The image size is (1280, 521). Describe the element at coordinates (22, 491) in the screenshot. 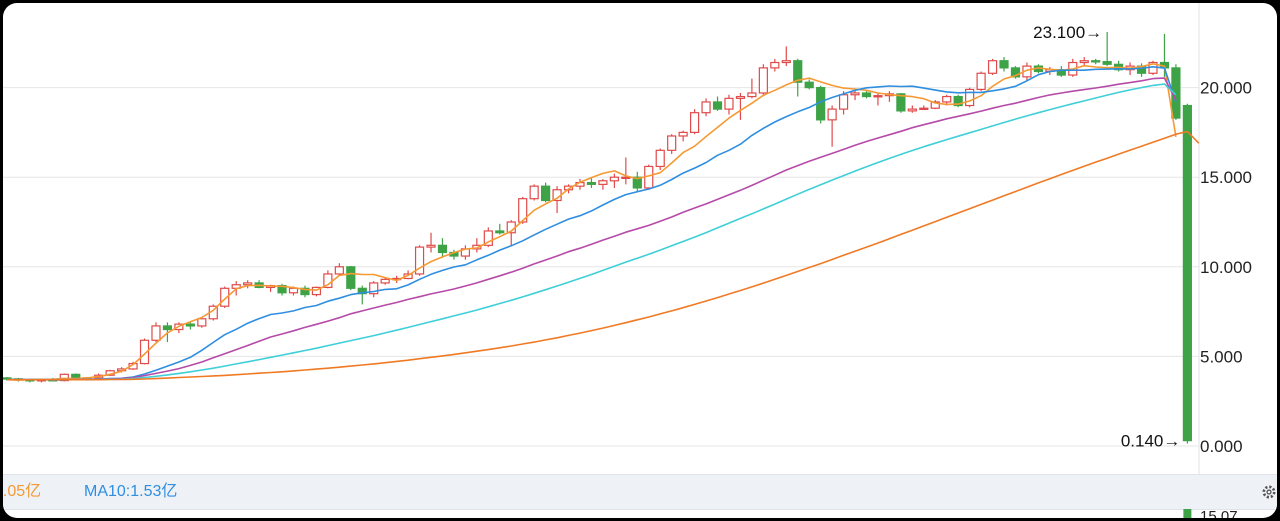

I see `volume-ma5-label: 3.05亿` at that location.